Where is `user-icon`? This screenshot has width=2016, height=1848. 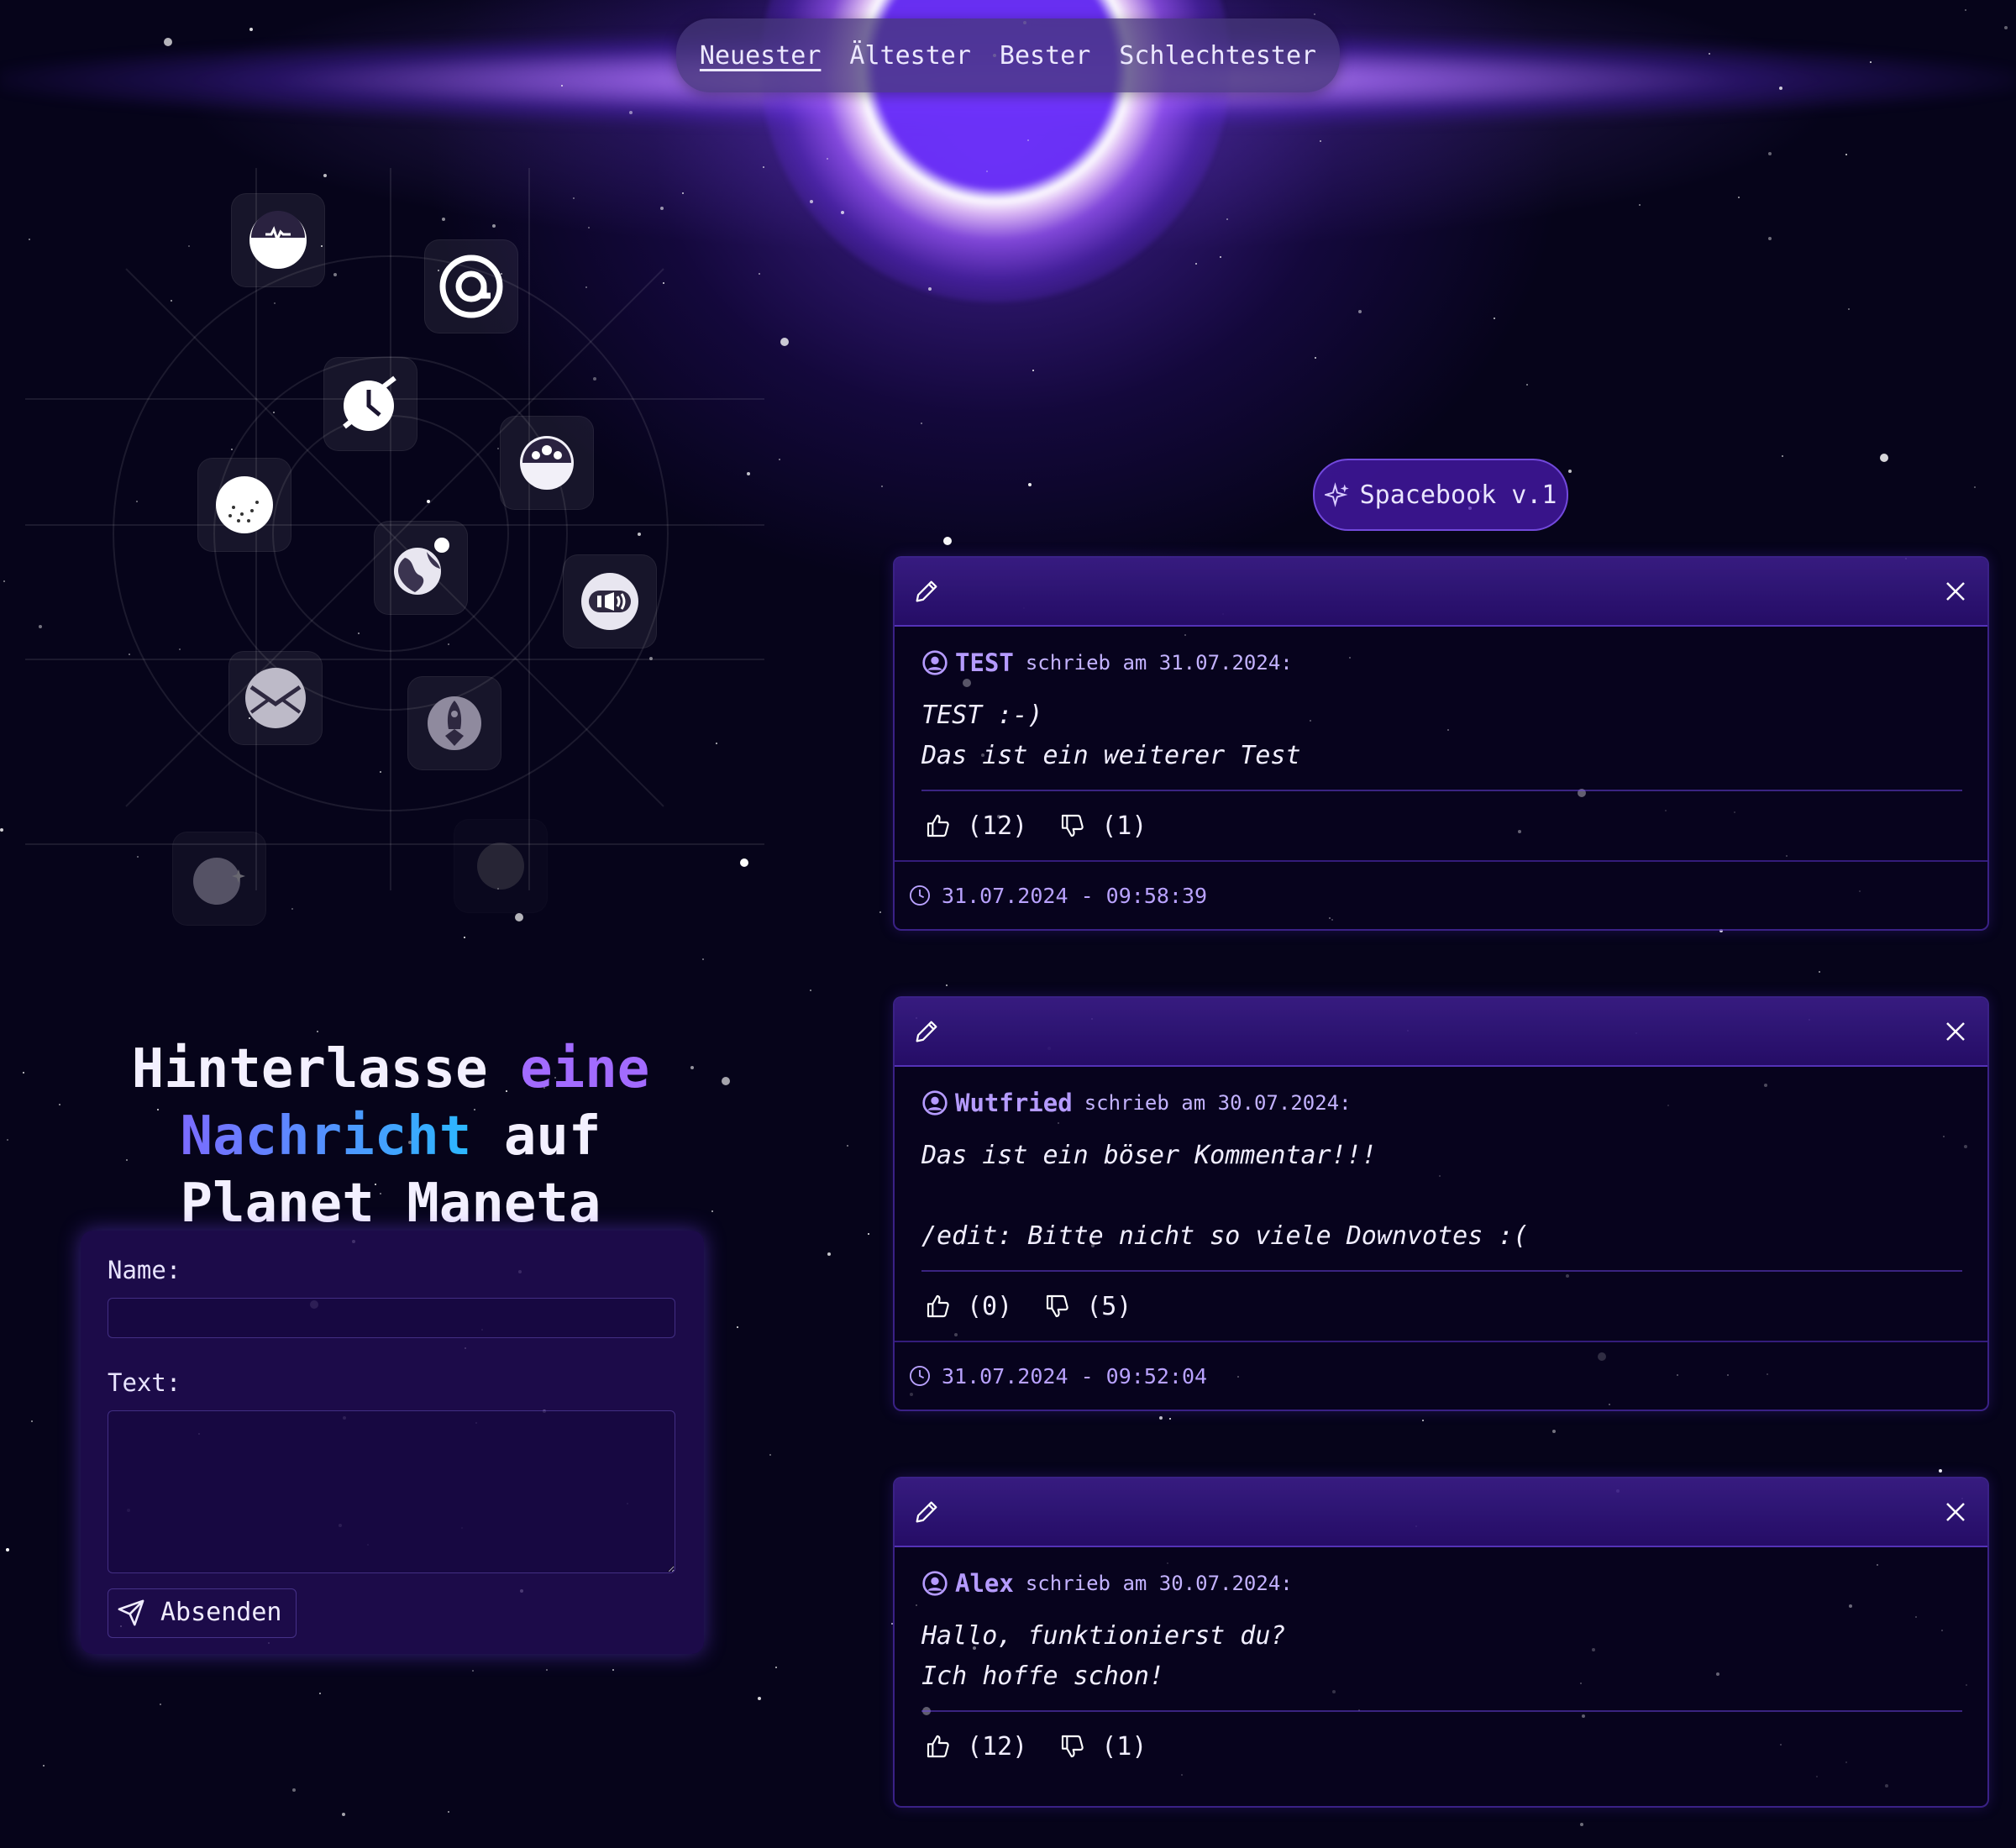 user-icon is located at coordinates (935, 662).